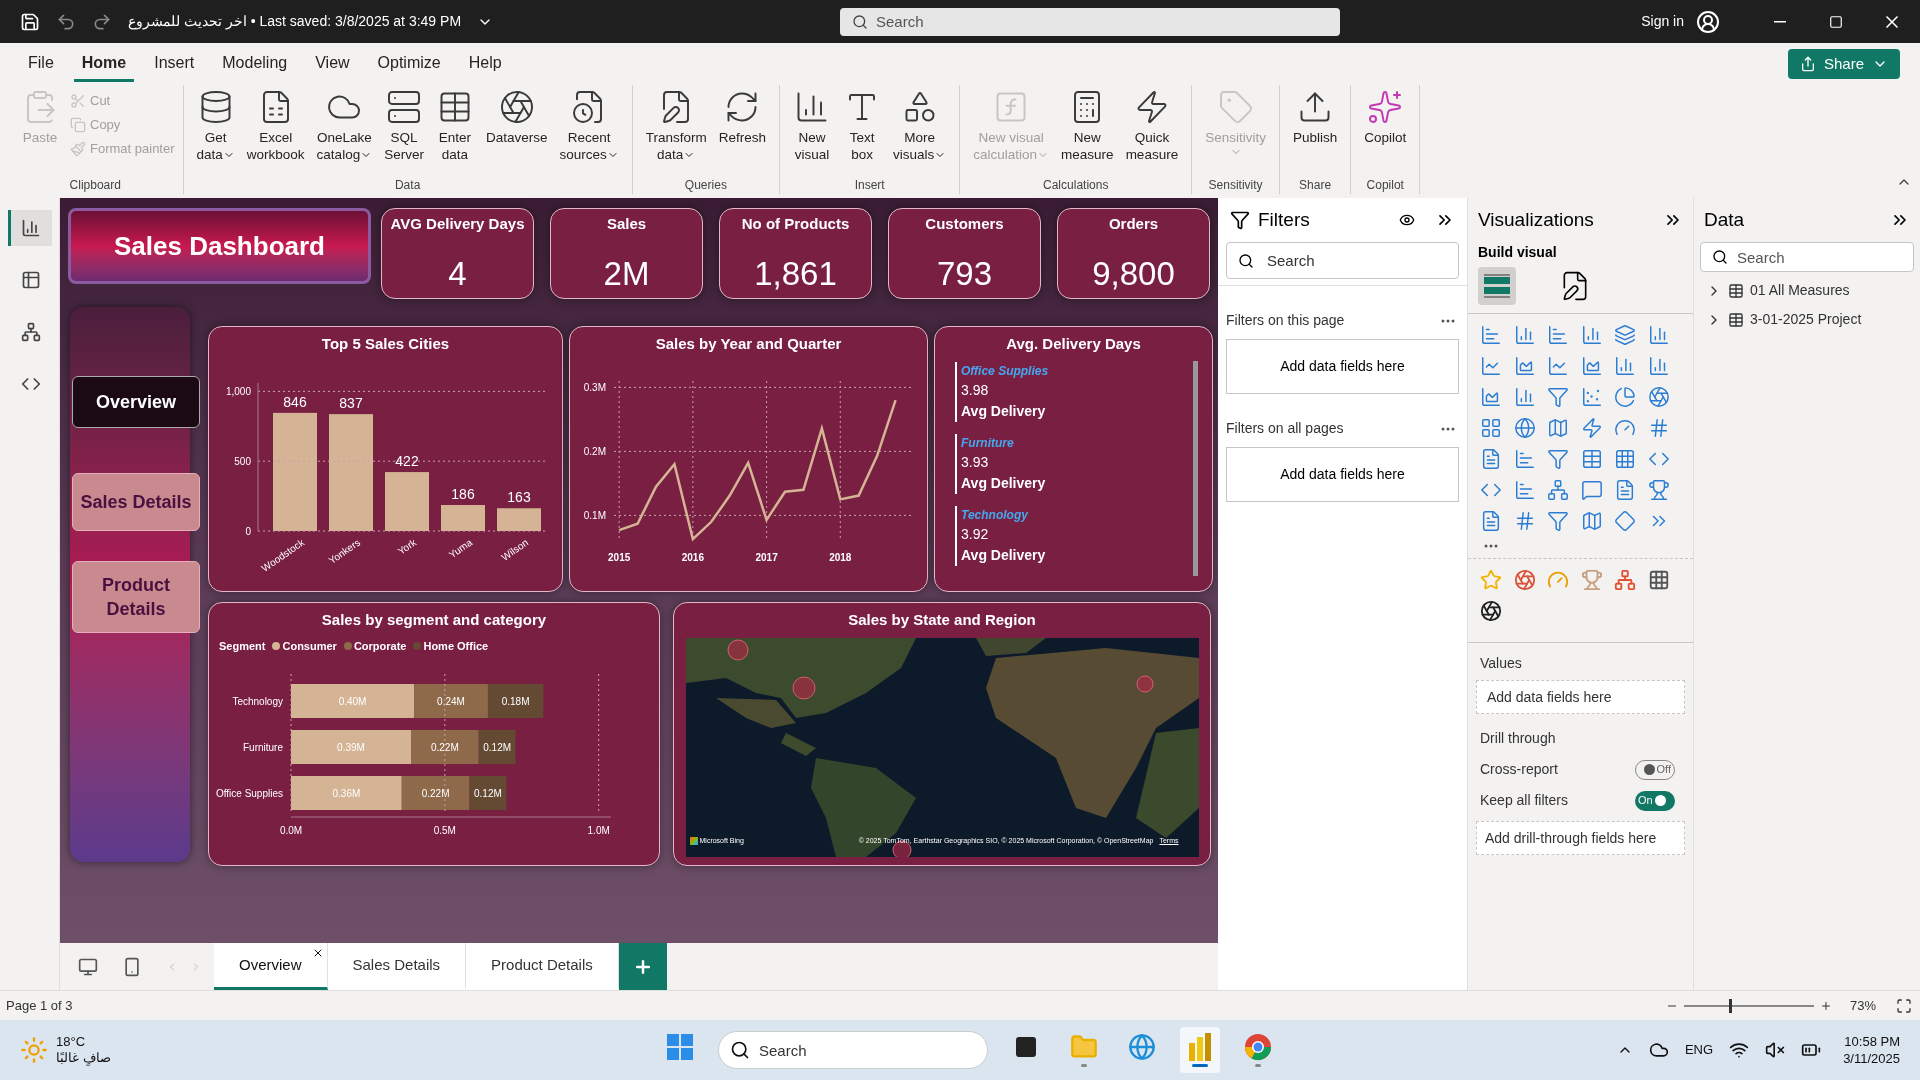 This screenshot has width=1920, height=1080. What do you see at coordinates (1625, 335) in the screenshot?
I see `layers-icon` at bounding box center [1625, 335].